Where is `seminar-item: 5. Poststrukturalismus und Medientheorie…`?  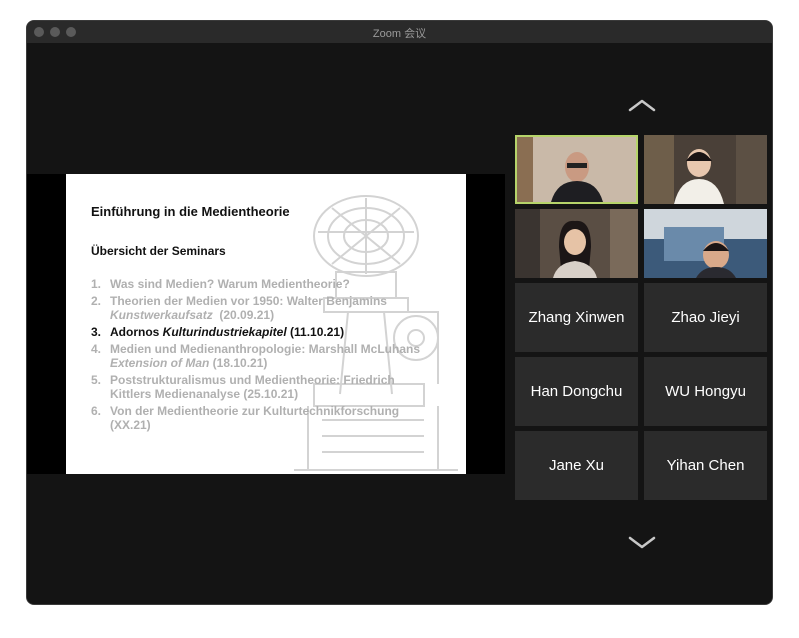
seminar-item: 5. Poststrukturalismus und Medientheorie… is located at coordinates (243, 387).